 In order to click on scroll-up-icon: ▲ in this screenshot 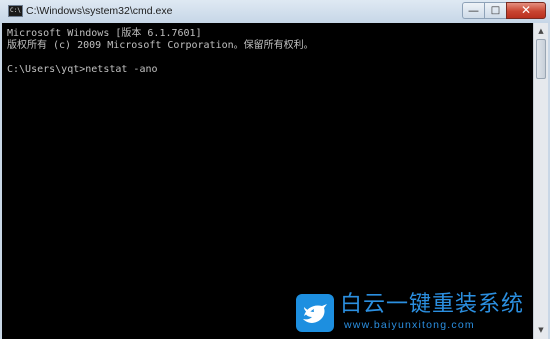, I will do `click(541, 31)`.